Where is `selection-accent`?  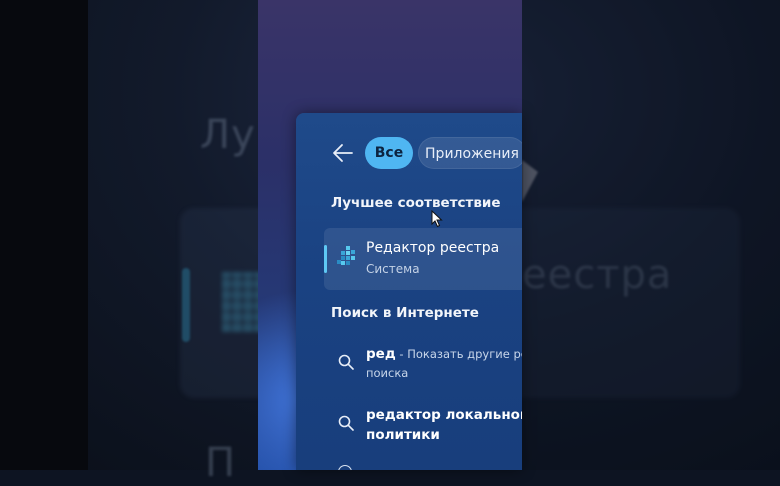 selection-accent is located at coordinates (325, 259).